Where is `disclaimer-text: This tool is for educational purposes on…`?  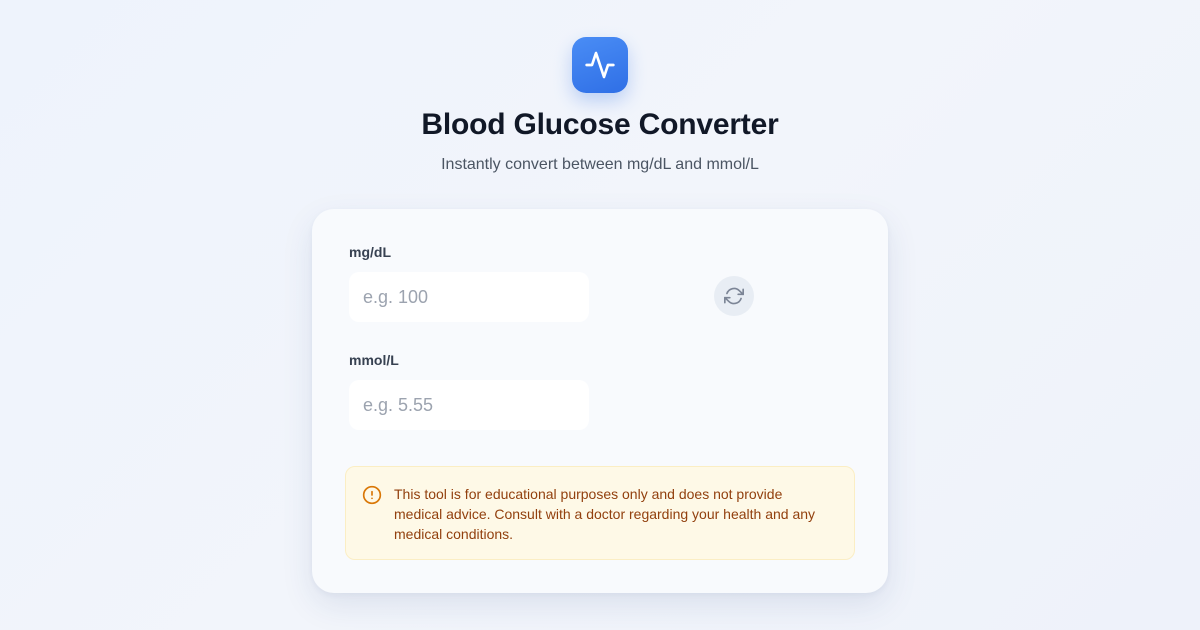 disclaimer-text: This tool is for educational purposes on… is located at coordinates (605, 514).